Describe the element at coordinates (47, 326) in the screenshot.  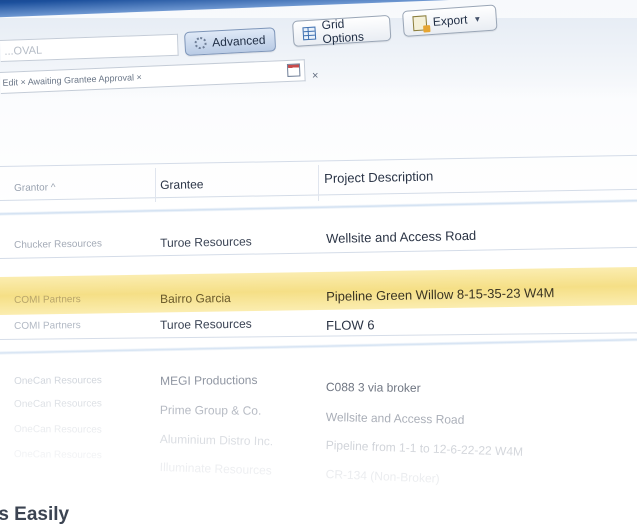
I see `row-3-grantor: COMI Partners` at that location.